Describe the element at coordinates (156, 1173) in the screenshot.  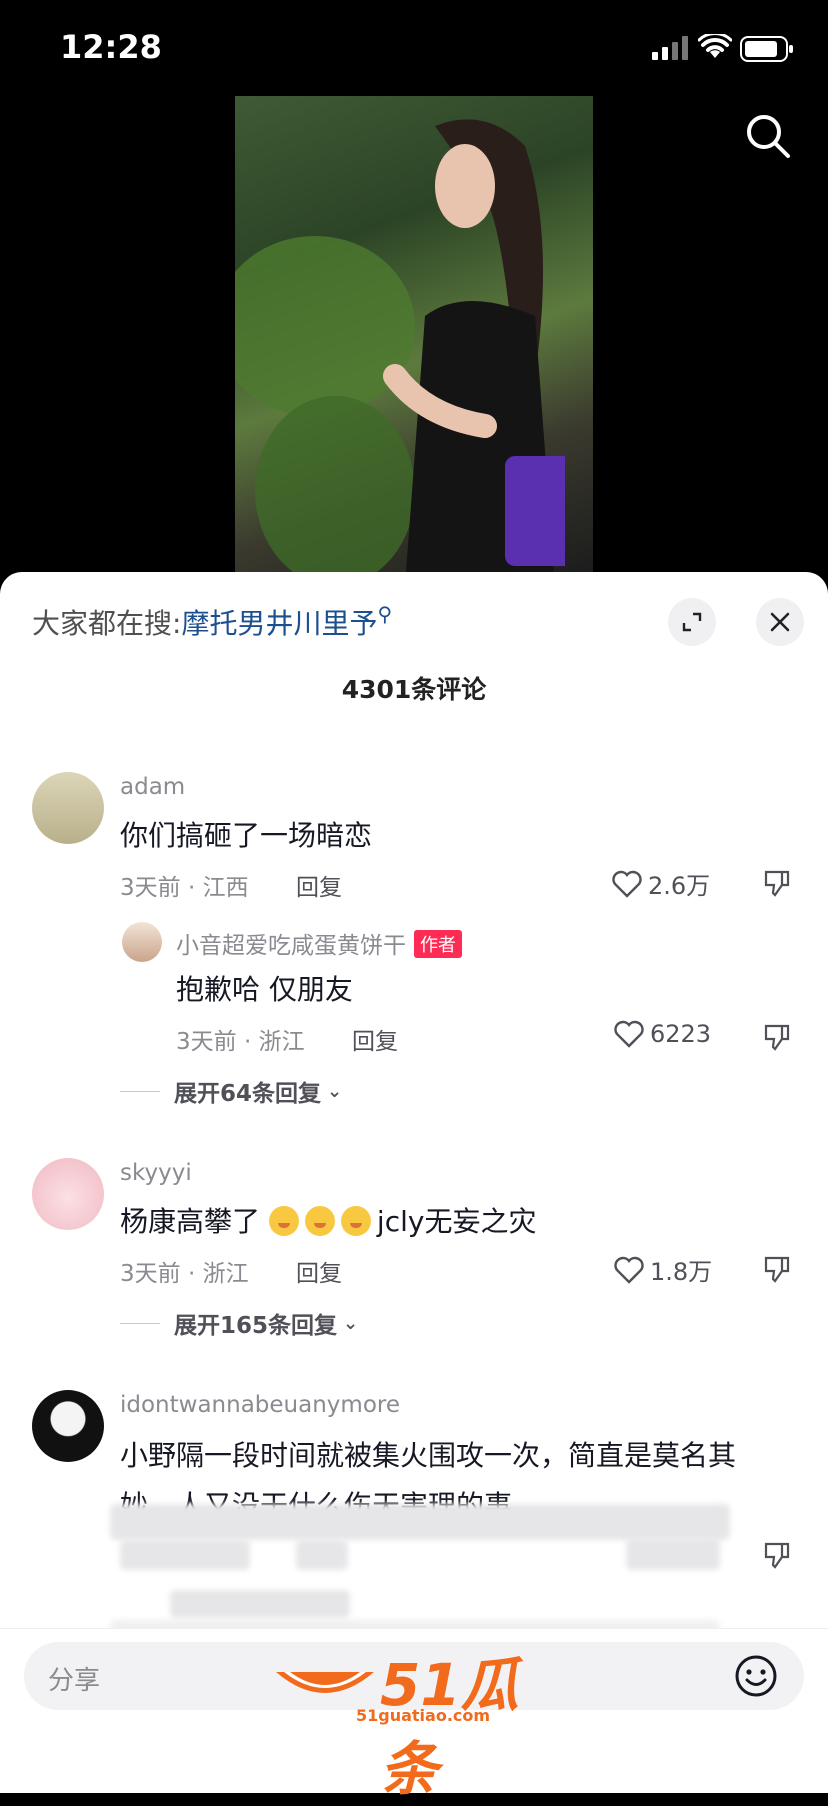
I see `comment-username: skyyyi` at that location.